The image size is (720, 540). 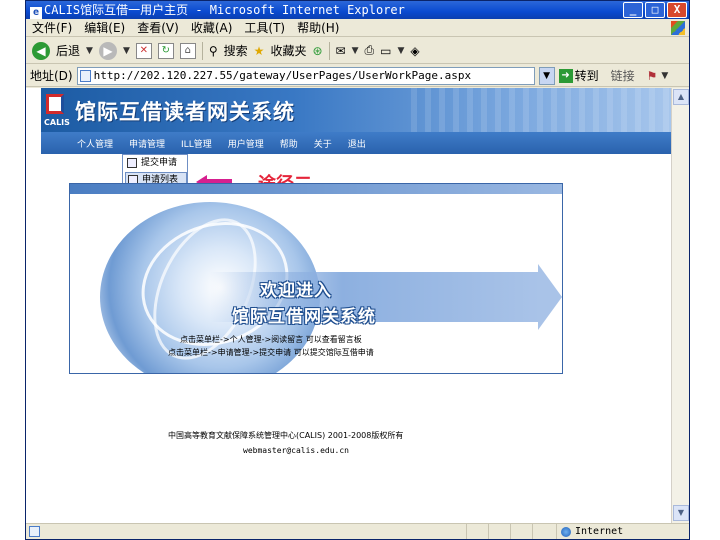 I want to click on nav-logout: 退出, so click(x=357, y=143).